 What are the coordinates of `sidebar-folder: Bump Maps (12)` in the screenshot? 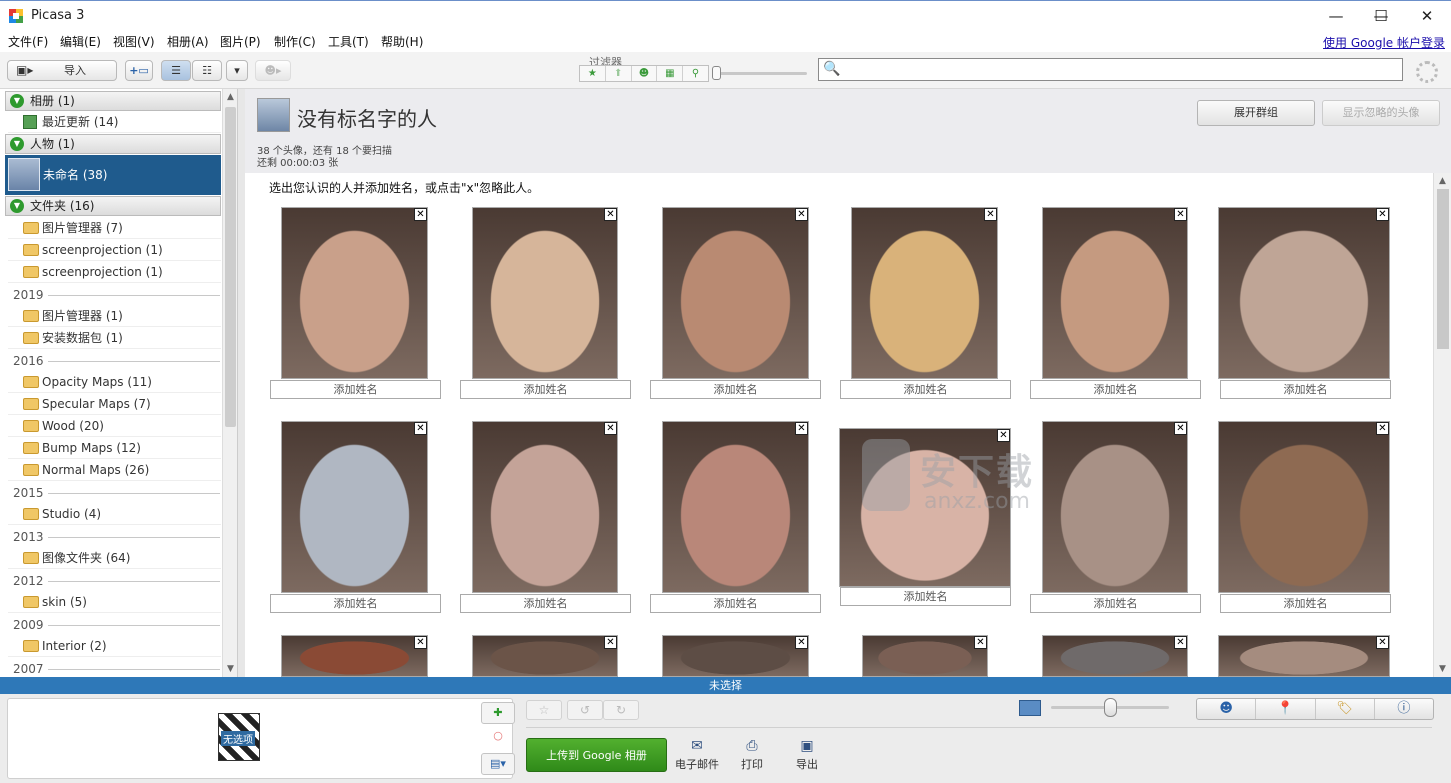 It's located at (114, 448).